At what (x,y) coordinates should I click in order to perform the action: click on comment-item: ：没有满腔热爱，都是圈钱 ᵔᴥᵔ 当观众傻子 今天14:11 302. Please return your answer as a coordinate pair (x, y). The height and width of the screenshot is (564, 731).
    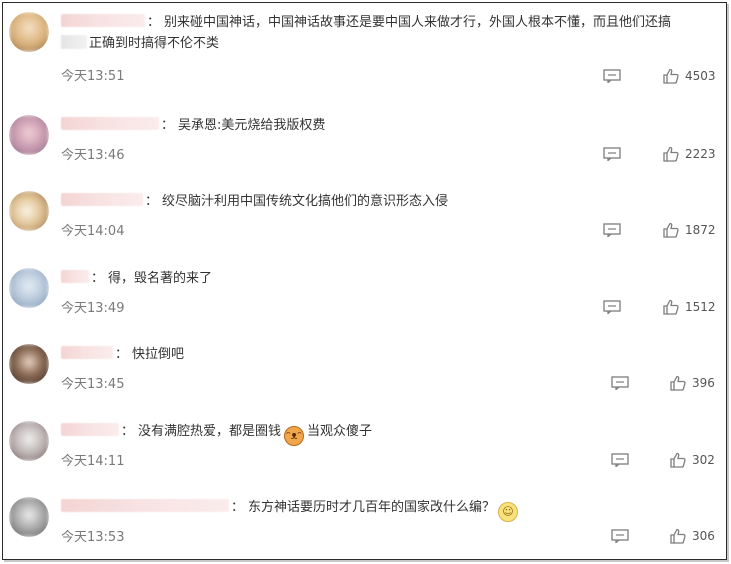
    Looking at the image, I should click on (364, 450).